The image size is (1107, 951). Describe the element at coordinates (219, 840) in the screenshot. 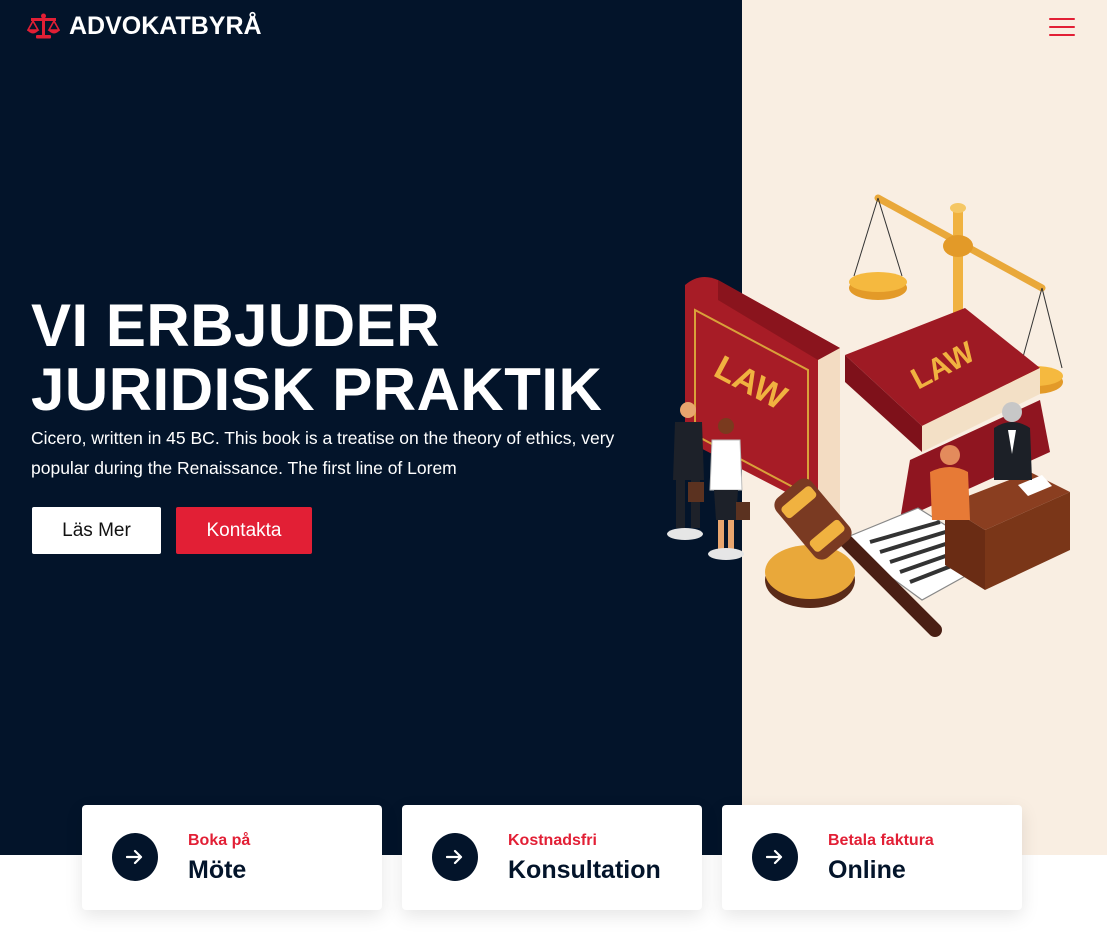

I see `card-small-label: Boka på` at that location.